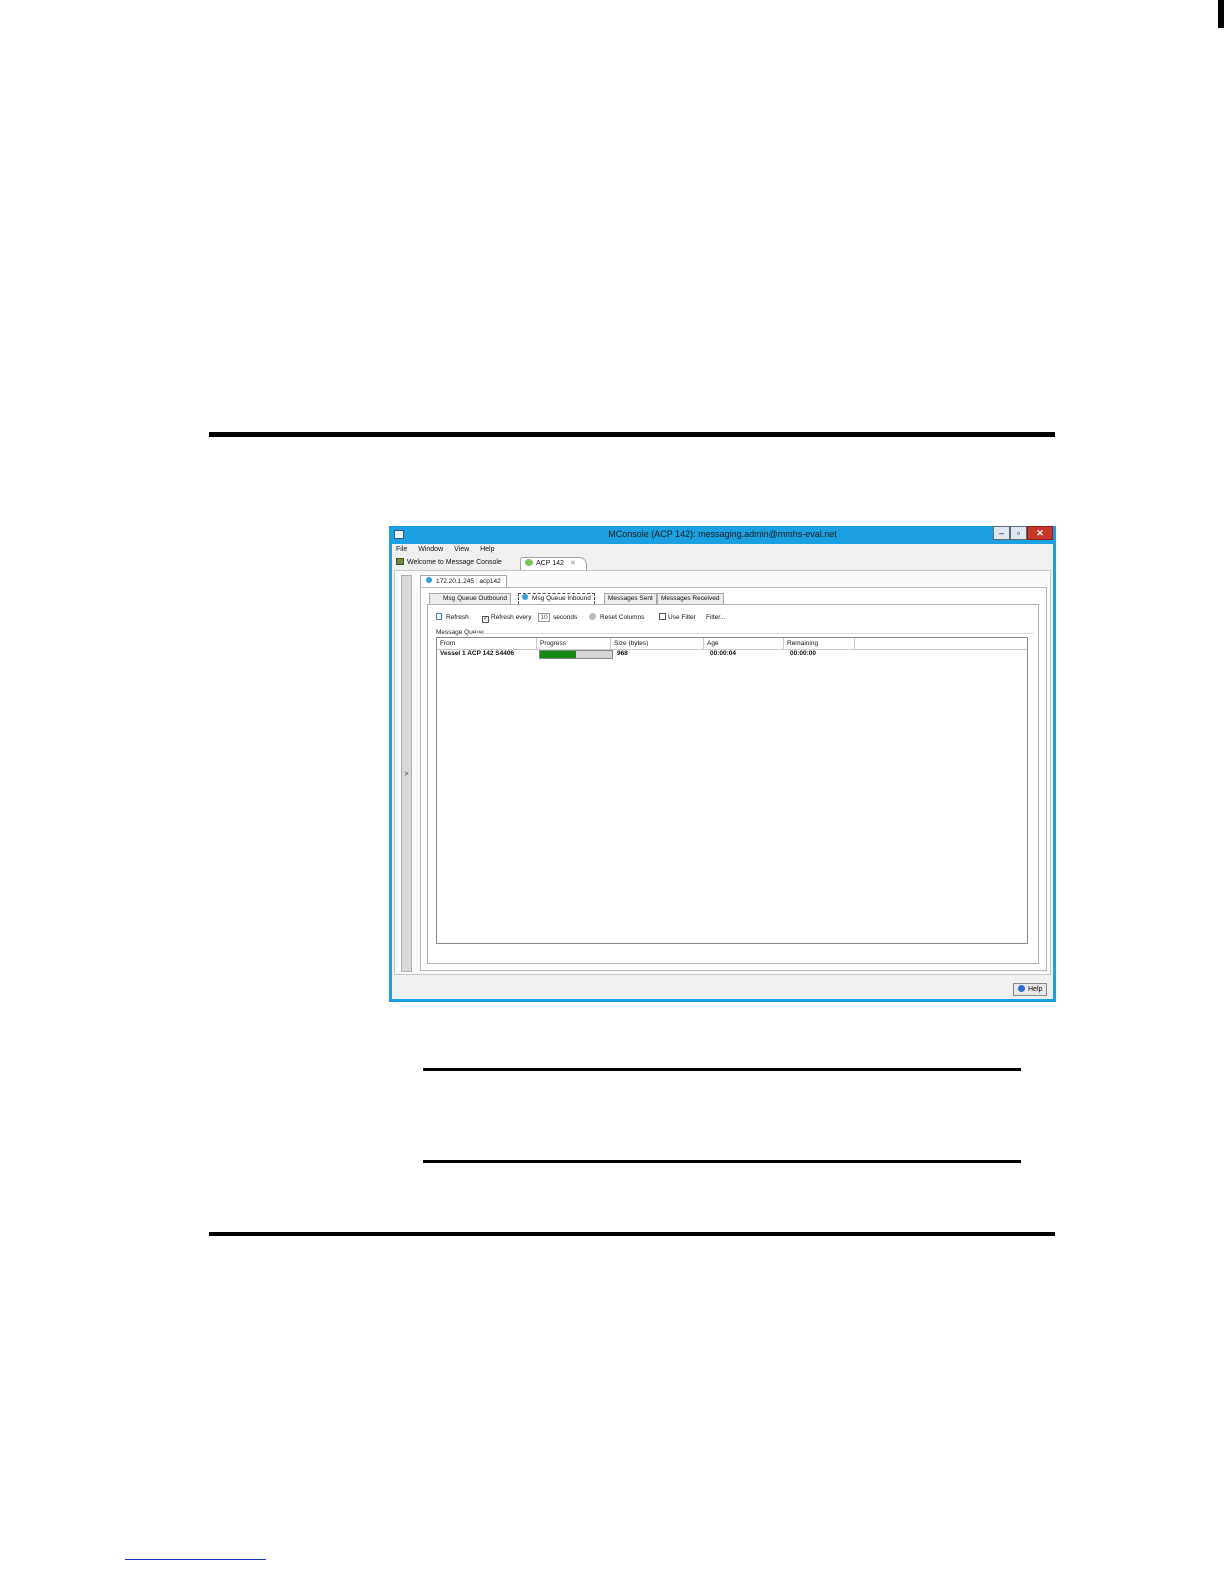  I want to click on use-filter-label: Use Filter, so click(682, 617).